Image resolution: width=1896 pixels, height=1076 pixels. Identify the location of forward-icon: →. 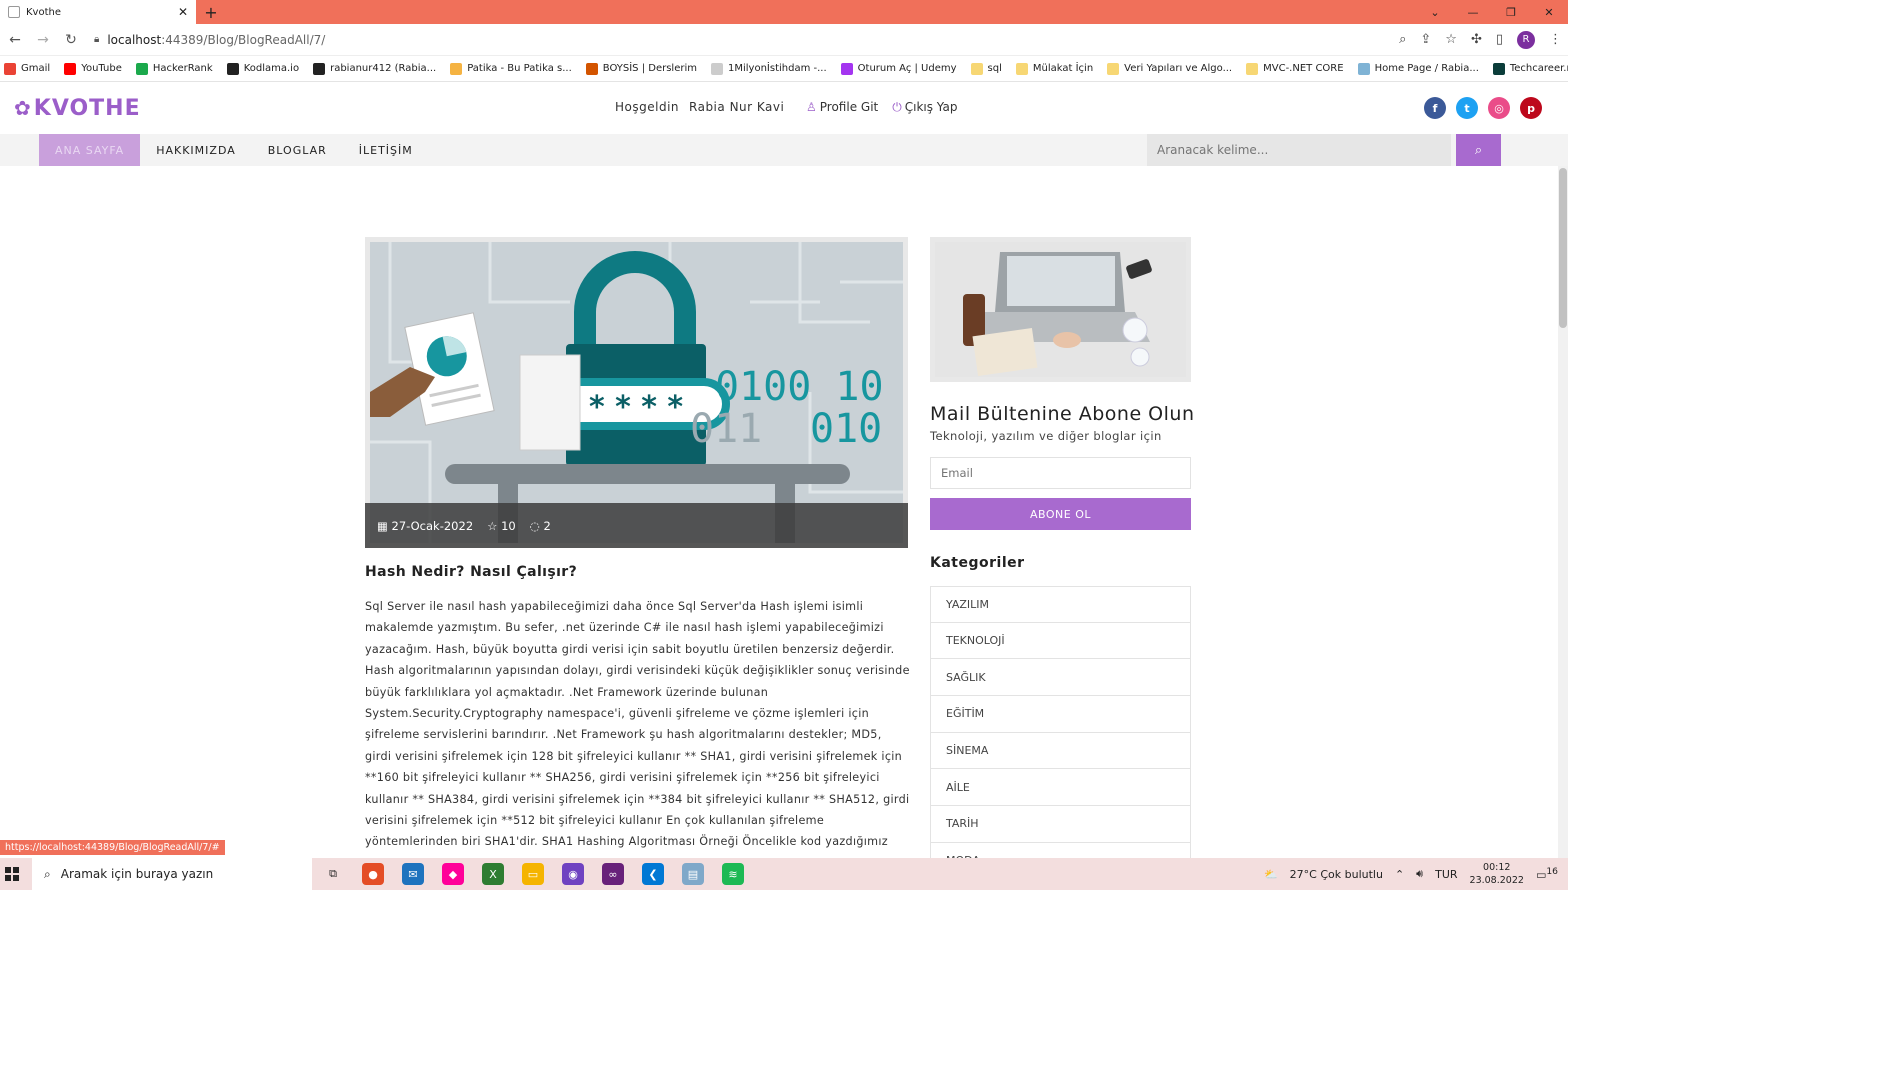
(43, 40).